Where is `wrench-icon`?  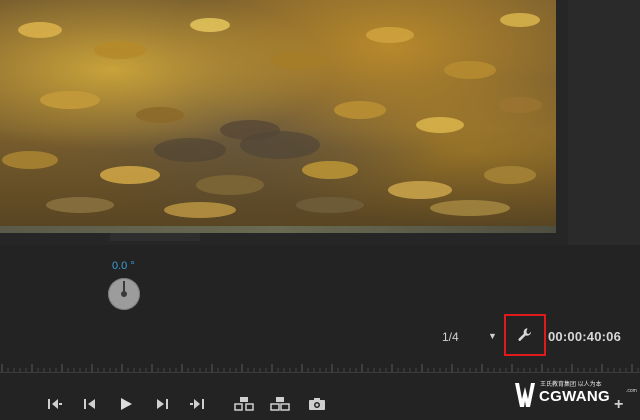
wrench-icon is located at coordinates (525, 334).